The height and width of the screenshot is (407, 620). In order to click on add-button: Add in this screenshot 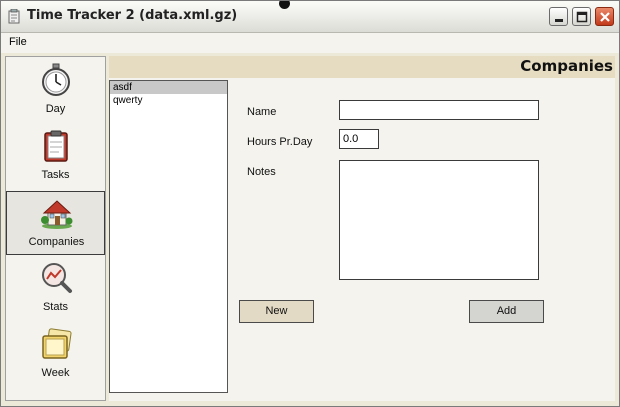, I will do `click(506, 311)`.